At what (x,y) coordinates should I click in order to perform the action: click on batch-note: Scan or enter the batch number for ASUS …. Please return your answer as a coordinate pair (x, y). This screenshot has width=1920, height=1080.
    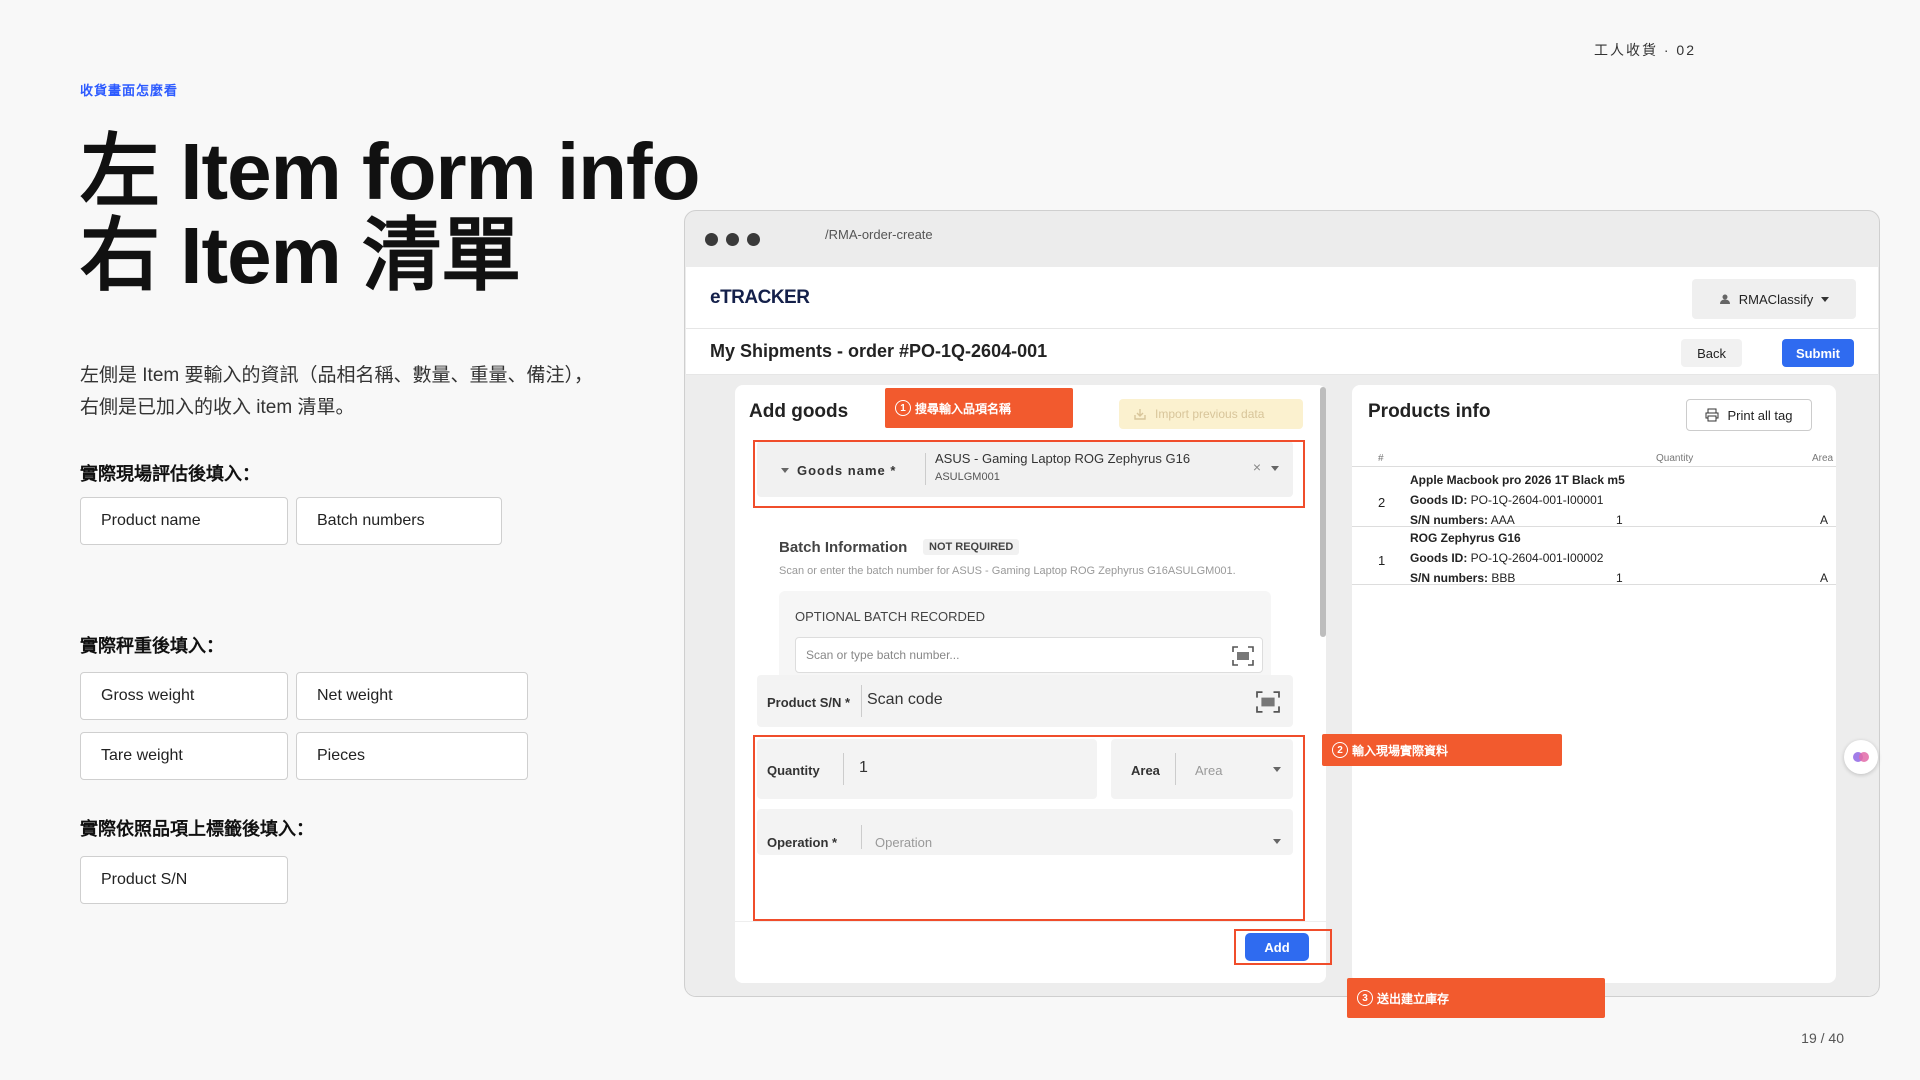
    Looking at the image, I should click on (1007, 571).